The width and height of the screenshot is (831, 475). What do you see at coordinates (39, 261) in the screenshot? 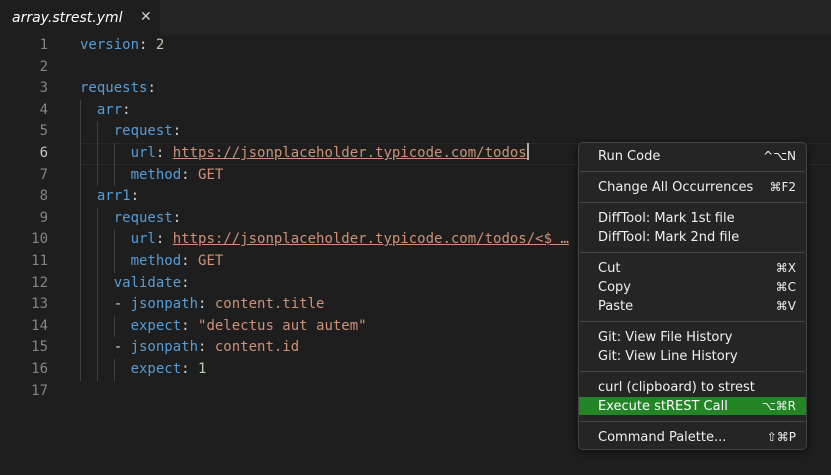
I see `line-number: 11` at bounding box center [39, 261].